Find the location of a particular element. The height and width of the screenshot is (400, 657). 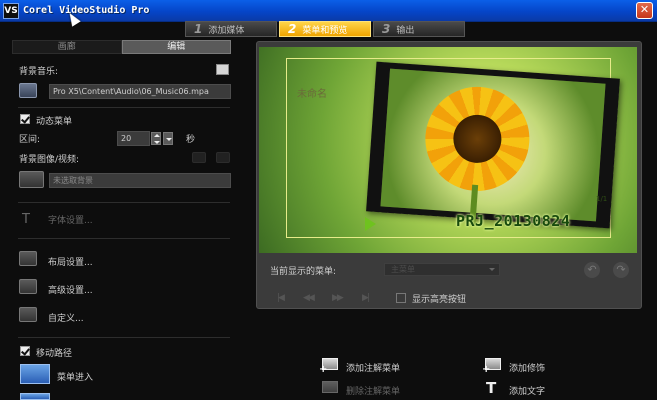

music-file-icon is located at coordinates (28, 90).